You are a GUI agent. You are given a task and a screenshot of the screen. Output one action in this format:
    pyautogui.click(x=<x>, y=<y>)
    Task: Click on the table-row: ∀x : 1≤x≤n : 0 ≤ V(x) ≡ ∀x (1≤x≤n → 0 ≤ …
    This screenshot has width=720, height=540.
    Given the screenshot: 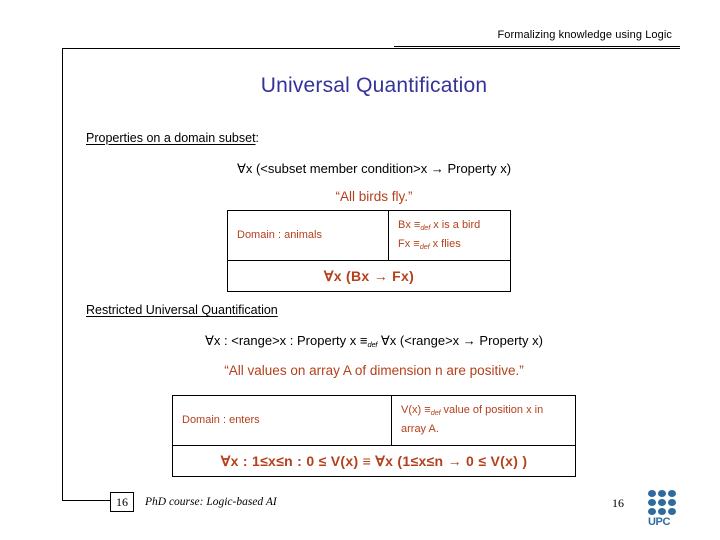 What is the action you would take?
    pyautogui.click(x=374, y=460)
    